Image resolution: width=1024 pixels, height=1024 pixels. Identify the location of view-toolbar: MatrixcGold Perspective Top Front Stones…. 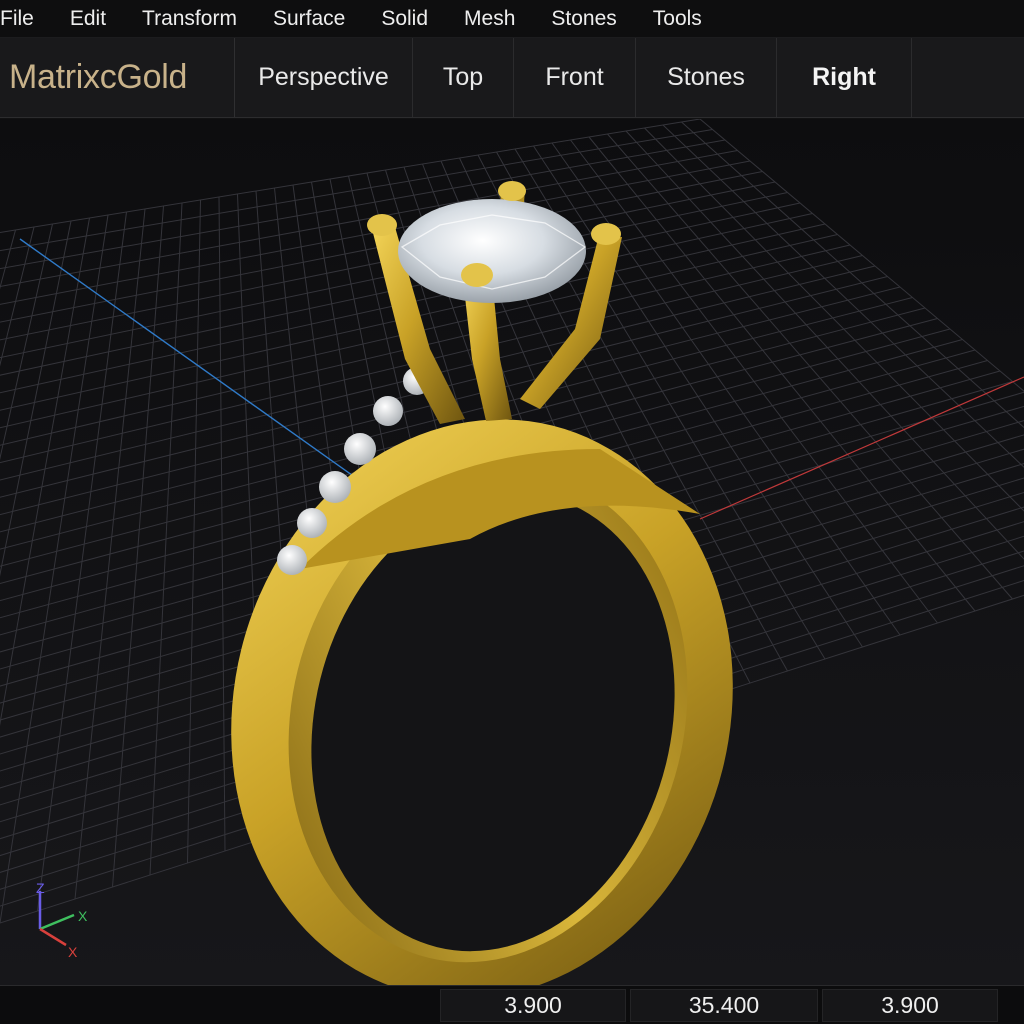
(512, 78).